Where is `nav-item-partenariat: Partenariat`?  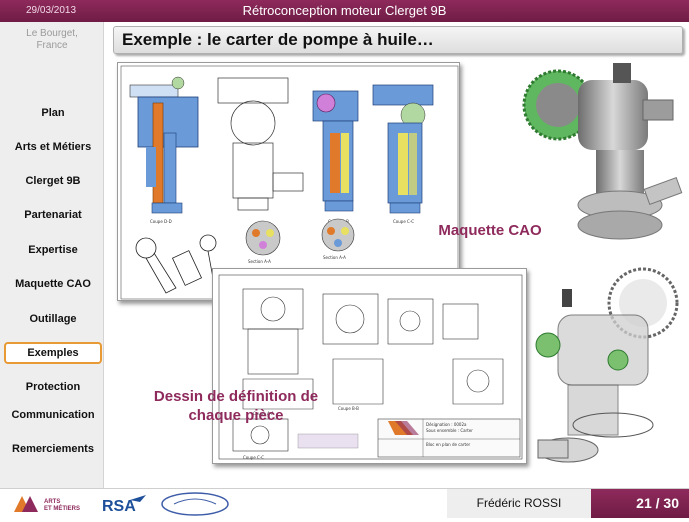 nav-item-partenariat: Partenariat is located at coordinates (53, 215).